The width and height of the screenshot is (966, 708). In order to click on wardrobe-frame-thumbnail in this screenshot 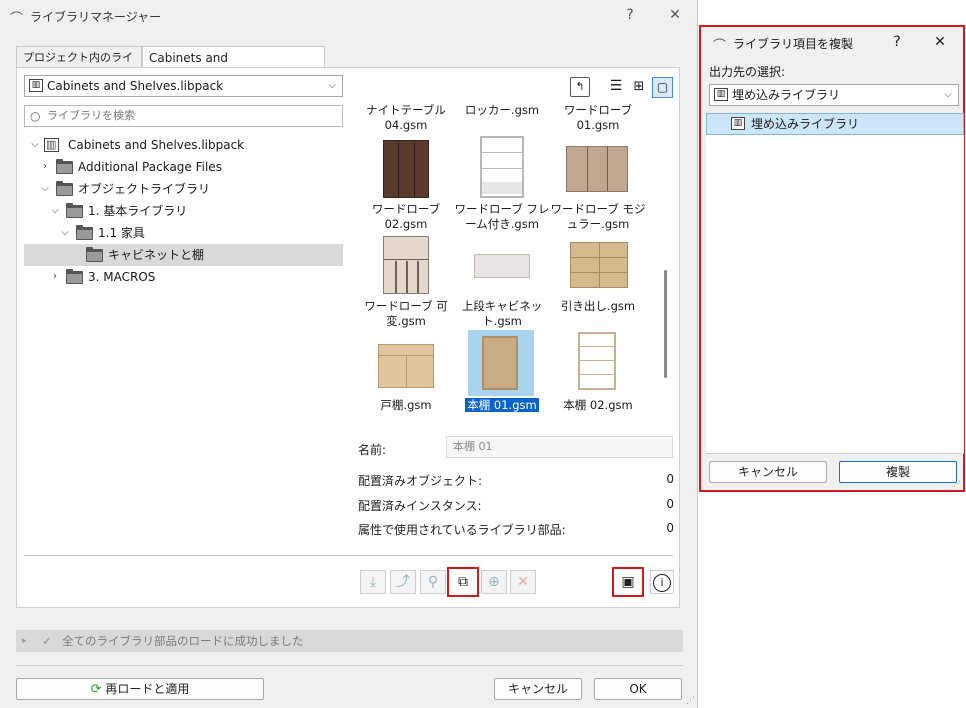, I will do `click(502, 167)`.